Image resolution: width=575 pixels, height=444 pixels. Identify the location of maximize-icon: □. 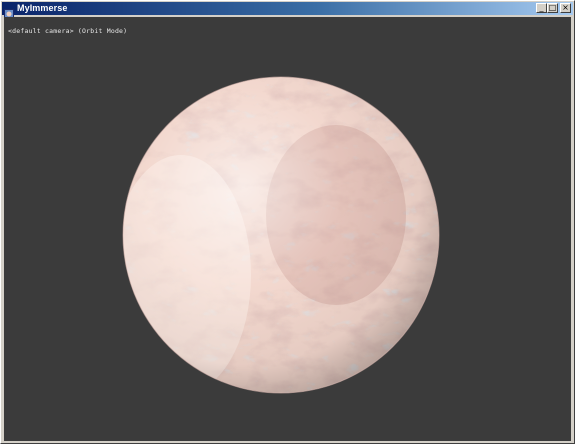
(552, 7).